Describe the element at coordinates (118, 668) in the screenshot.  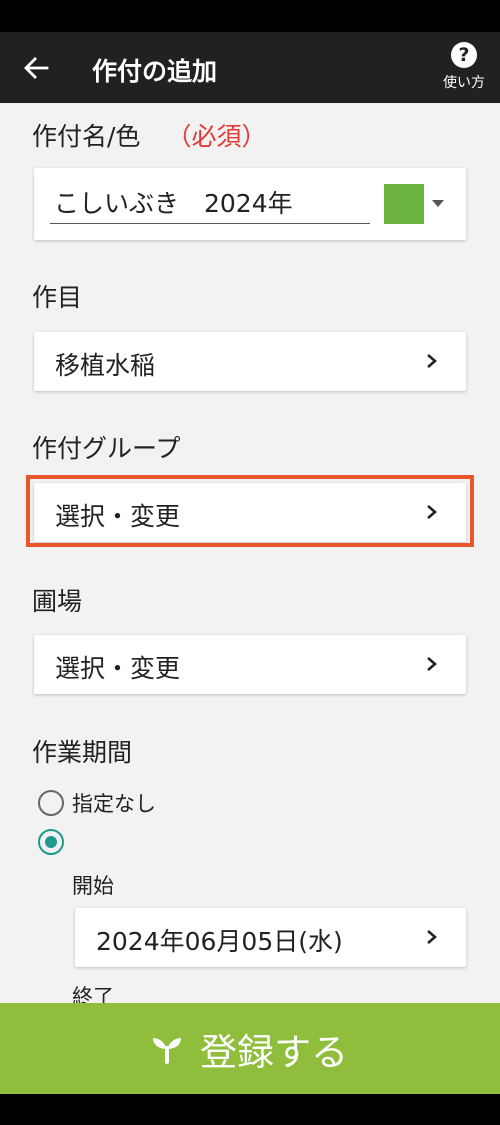
I see `field-value: 選択・変更` at that location.